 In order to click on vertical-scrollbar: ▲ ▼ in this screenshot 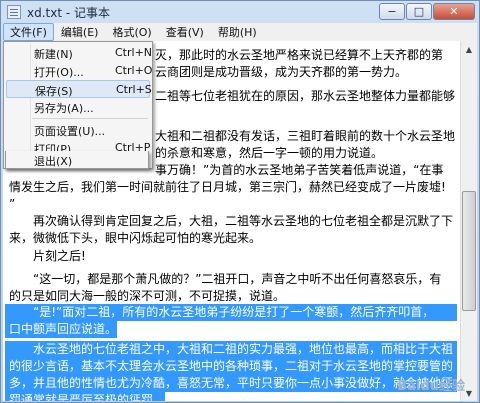, I will do `click(468, 221)`.